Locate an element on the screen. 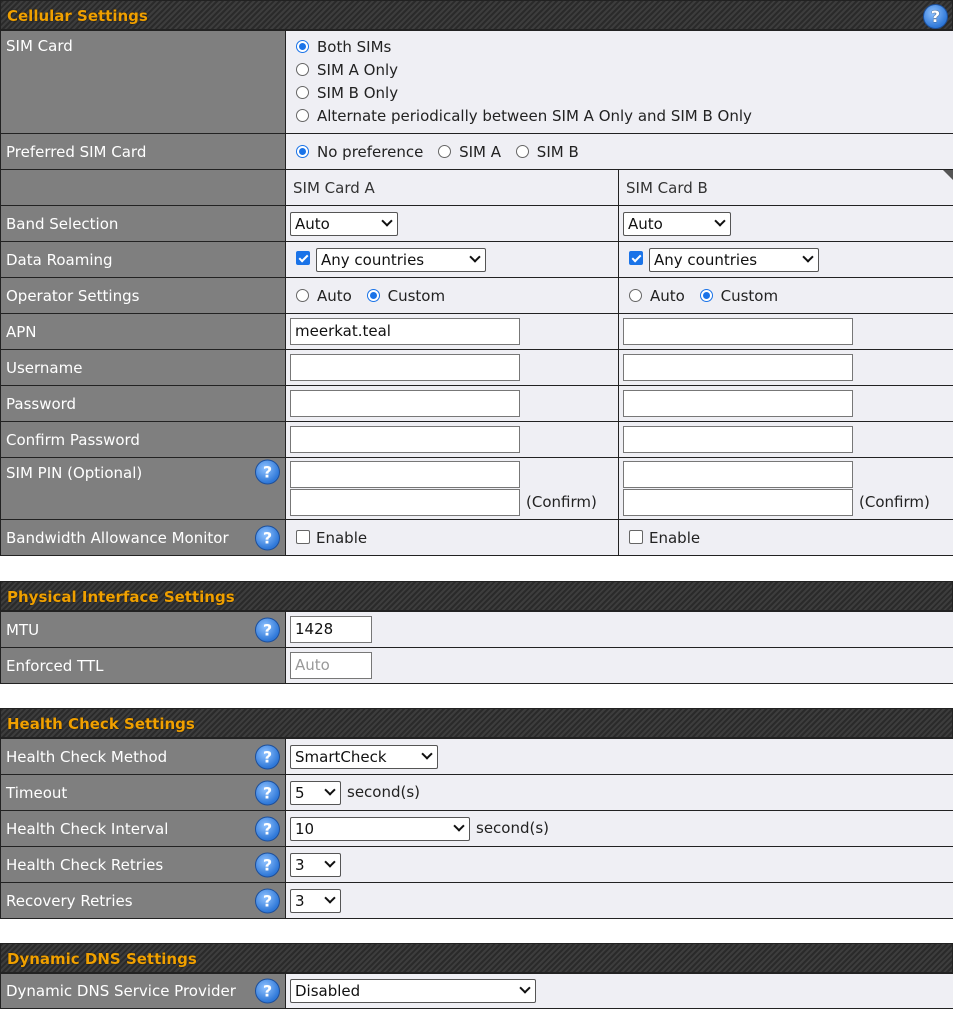 The image size is (953, 1009). apn-input-b is located at coordinates (738, 331).